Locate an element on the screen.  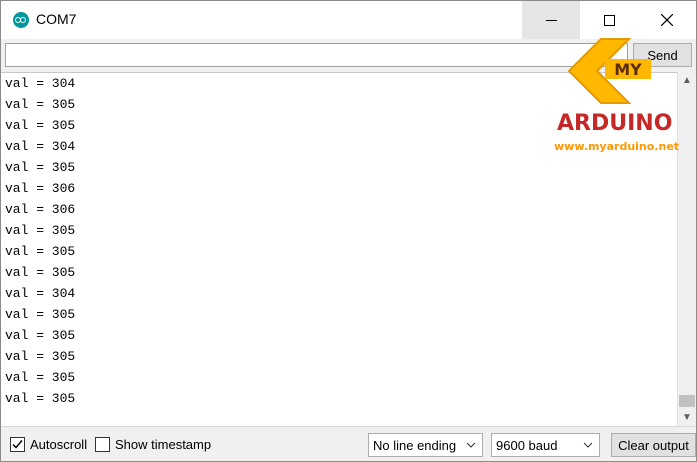
logo-word: ARDUINO is located at coordinates (615, 123).